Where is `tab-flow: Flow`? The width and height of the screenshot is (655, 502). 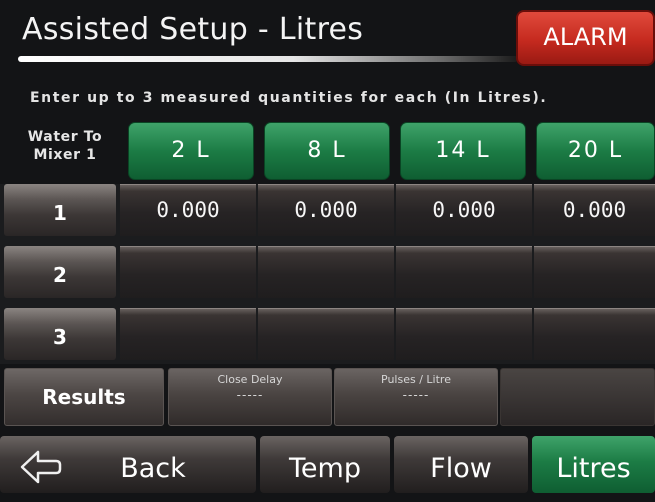
tab-flow: Flow is located at coordinates (461, 464).